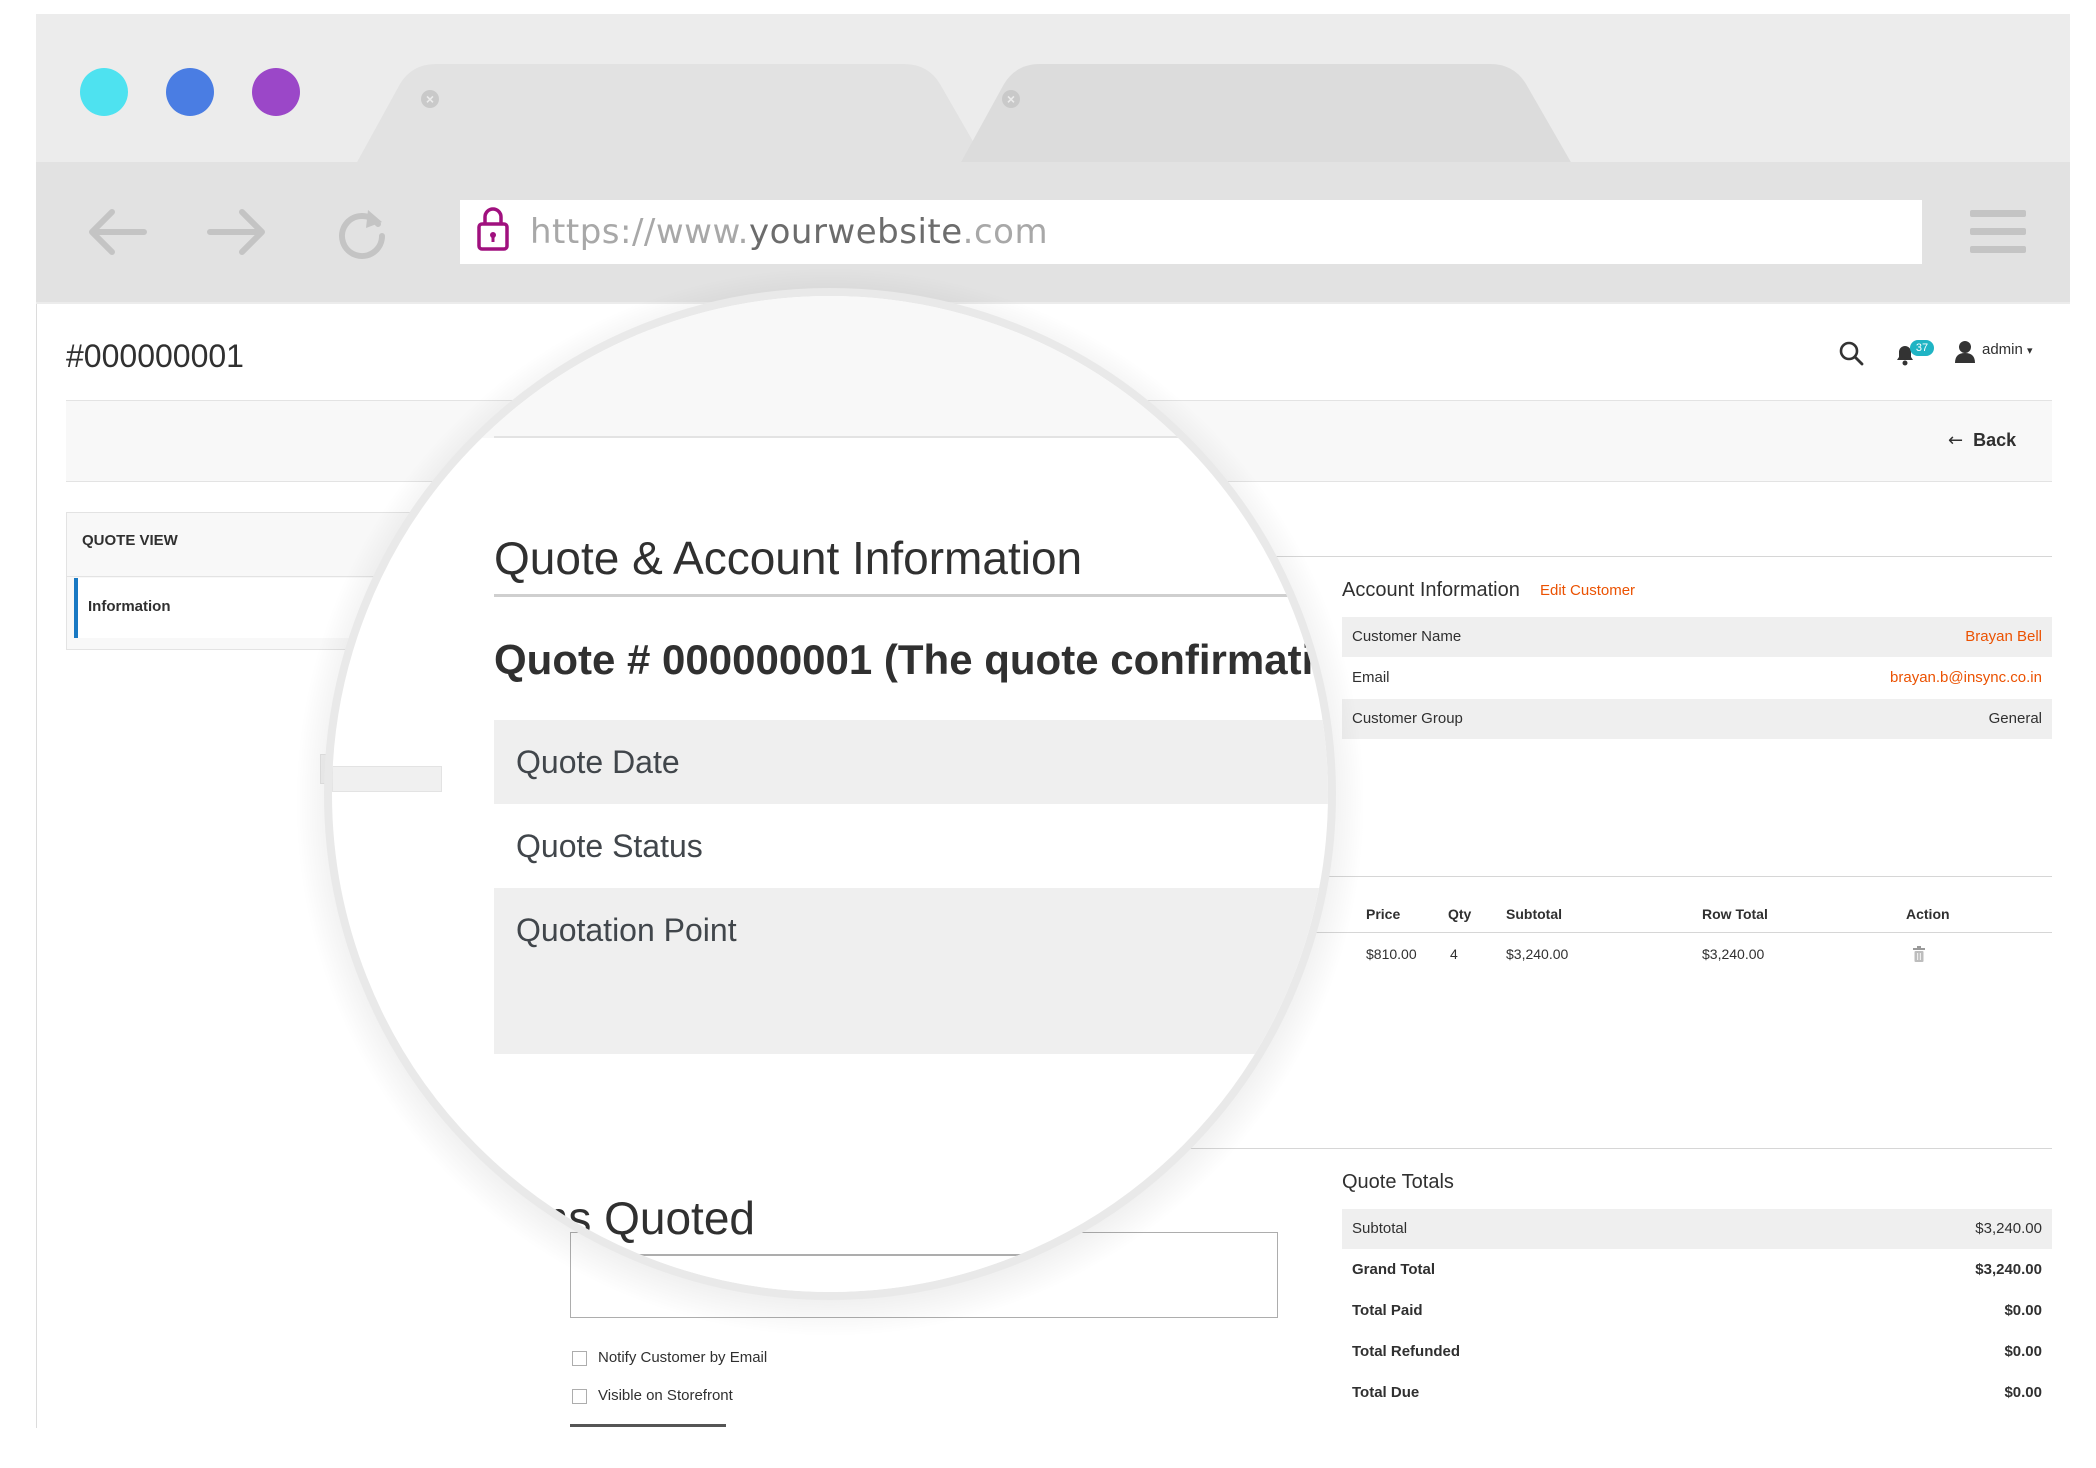 This screenshot has width=2096, height=1468. Describe the element at coordinates (1697, 1393) in the screenshot. I see `totals-row-total-due: Total Due $0.00` at that location.